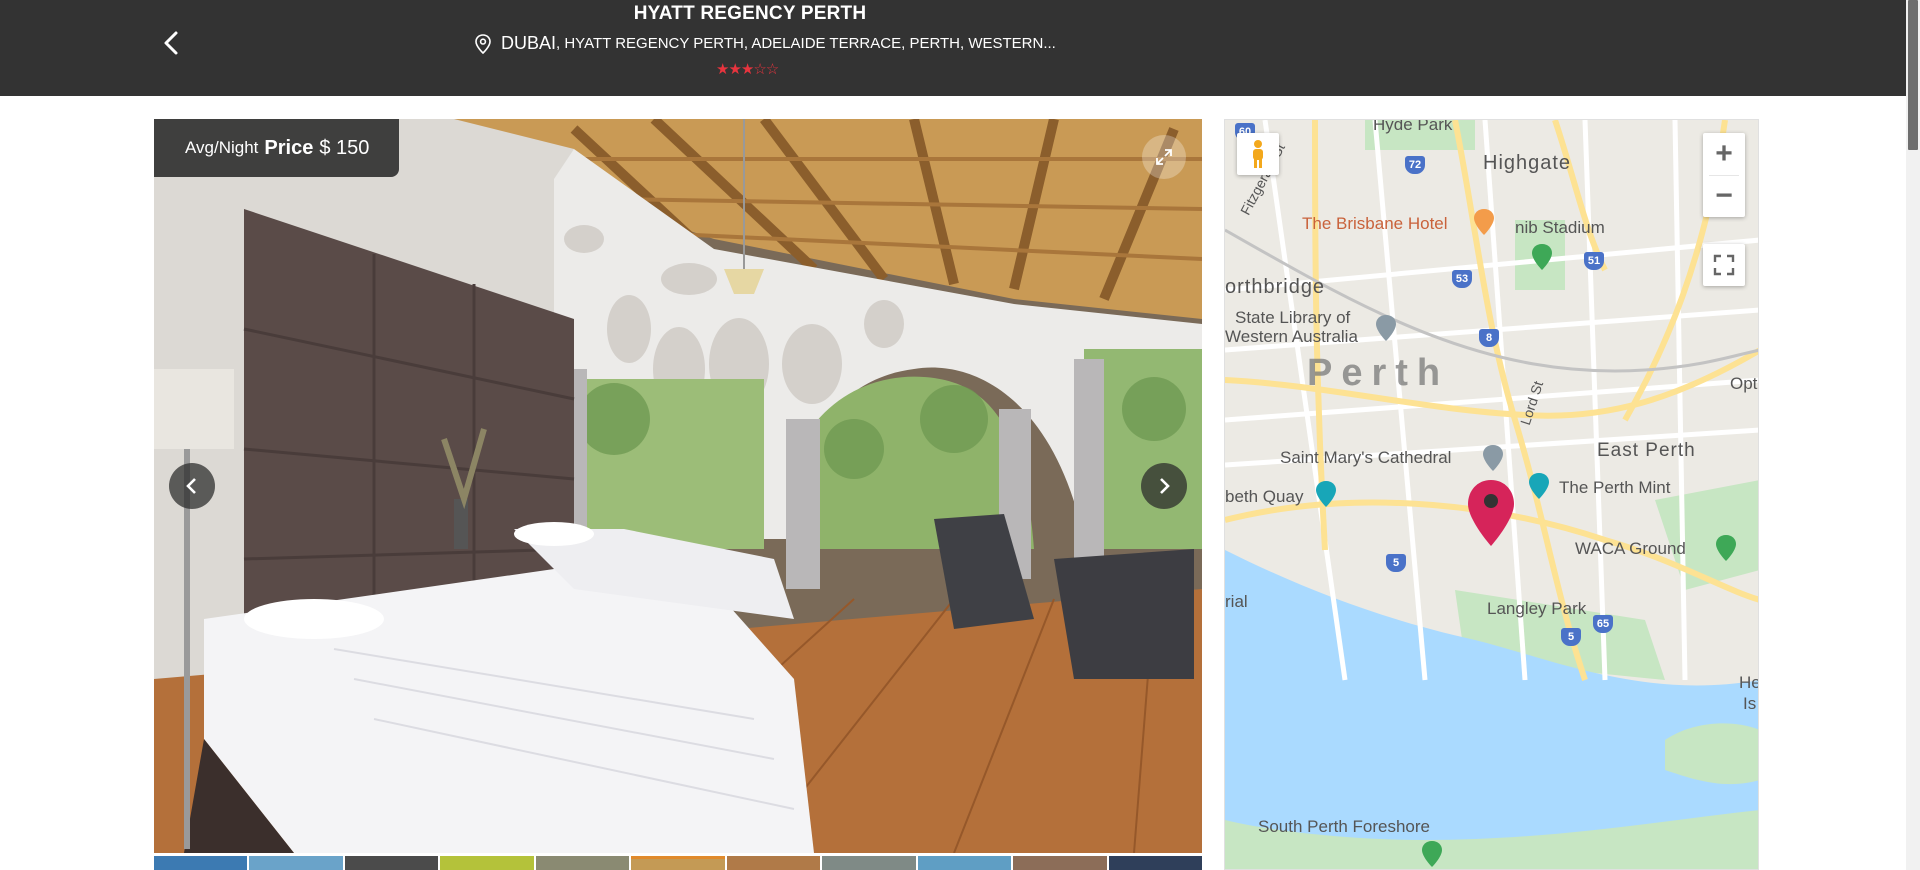 This screenshot has width=1920, height=870. What do you see at coordinates (1646, 450) in the screenshot?
I see `map-label-east-perth: East Perth` at bounding box center [1646, 450].